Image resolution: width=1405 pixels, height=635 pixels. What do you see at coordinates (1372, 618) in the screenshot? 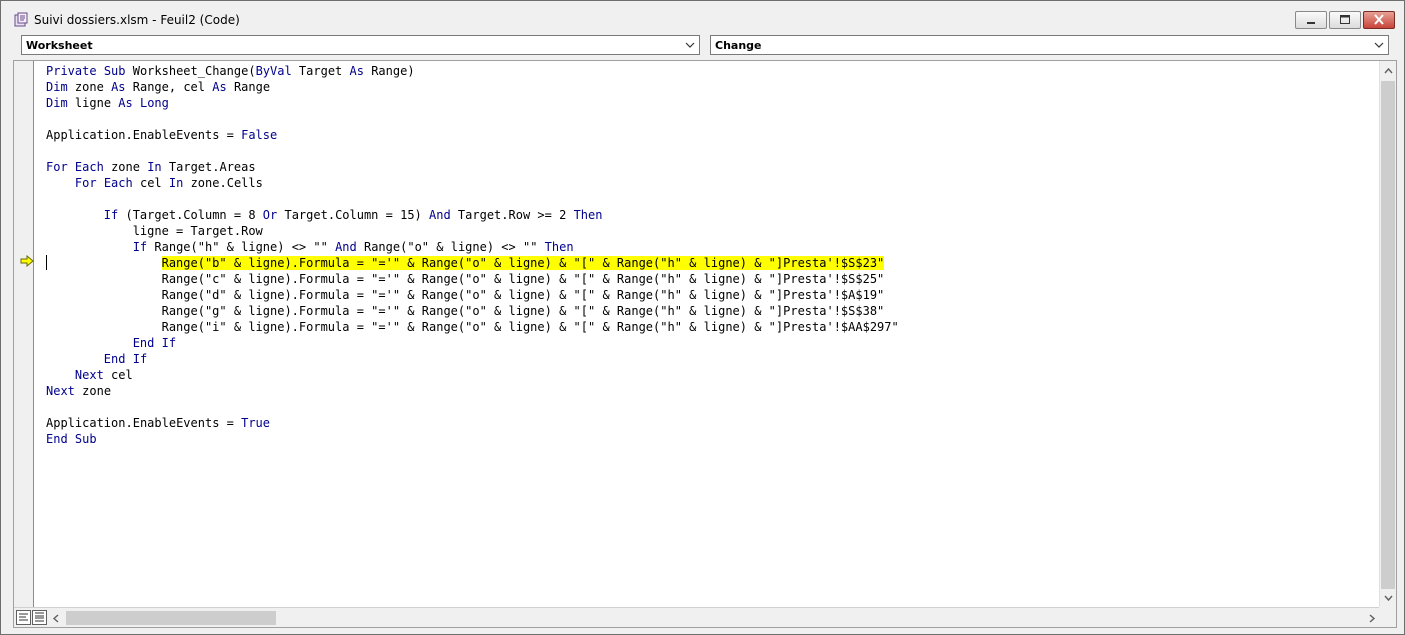
I see `scroll-right-icon` at bounding box center [1372, 618].